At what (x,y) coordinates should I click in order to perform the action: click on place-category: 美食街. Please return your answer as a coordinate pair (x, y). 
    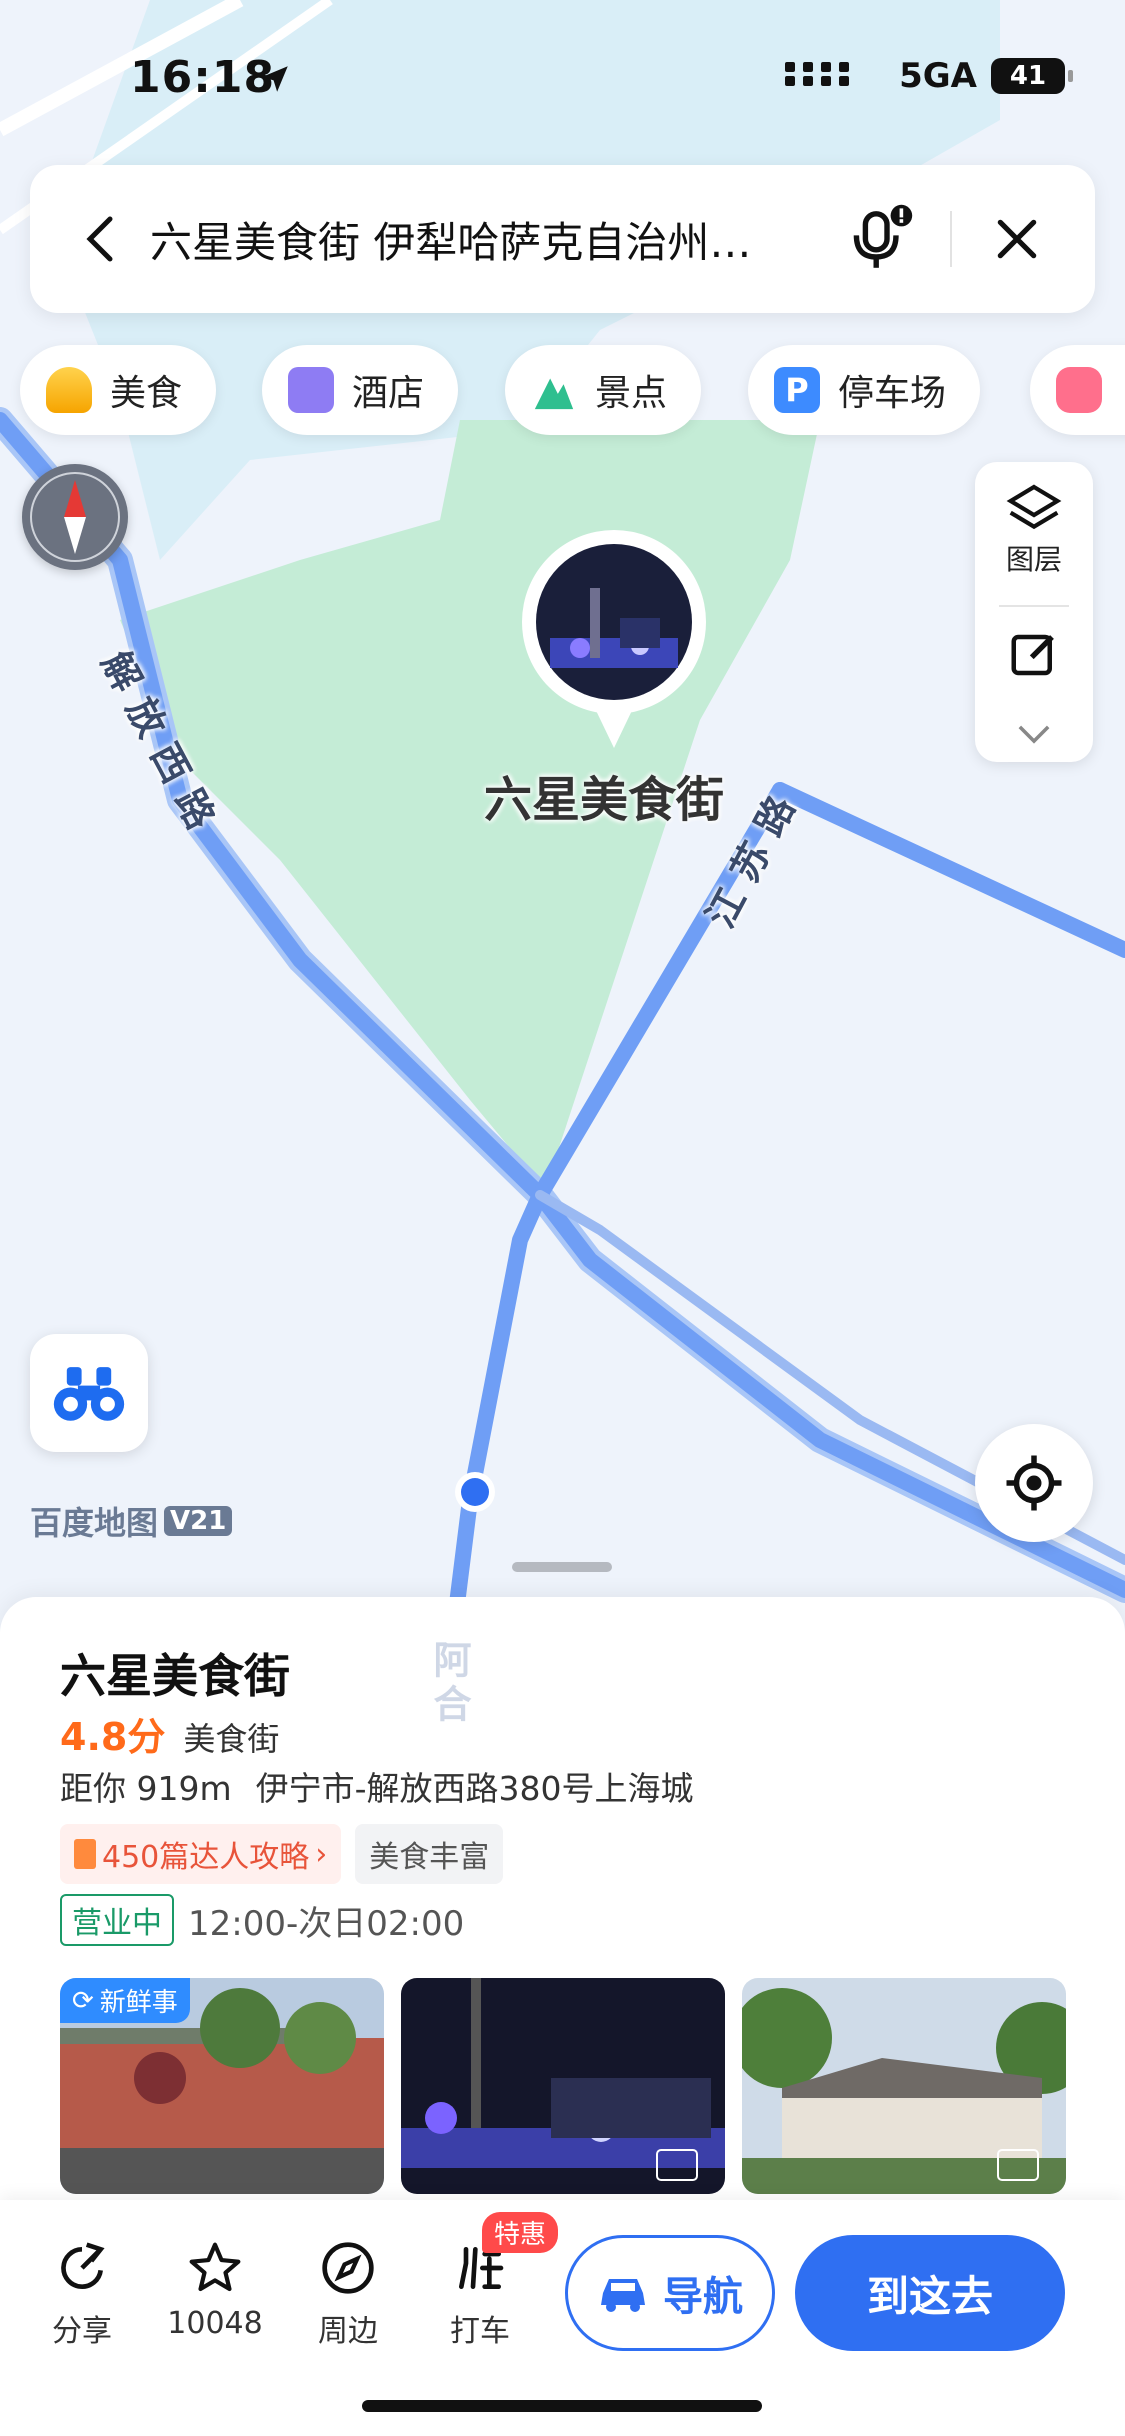
    Looking at the image, I should click on (231, 1739).